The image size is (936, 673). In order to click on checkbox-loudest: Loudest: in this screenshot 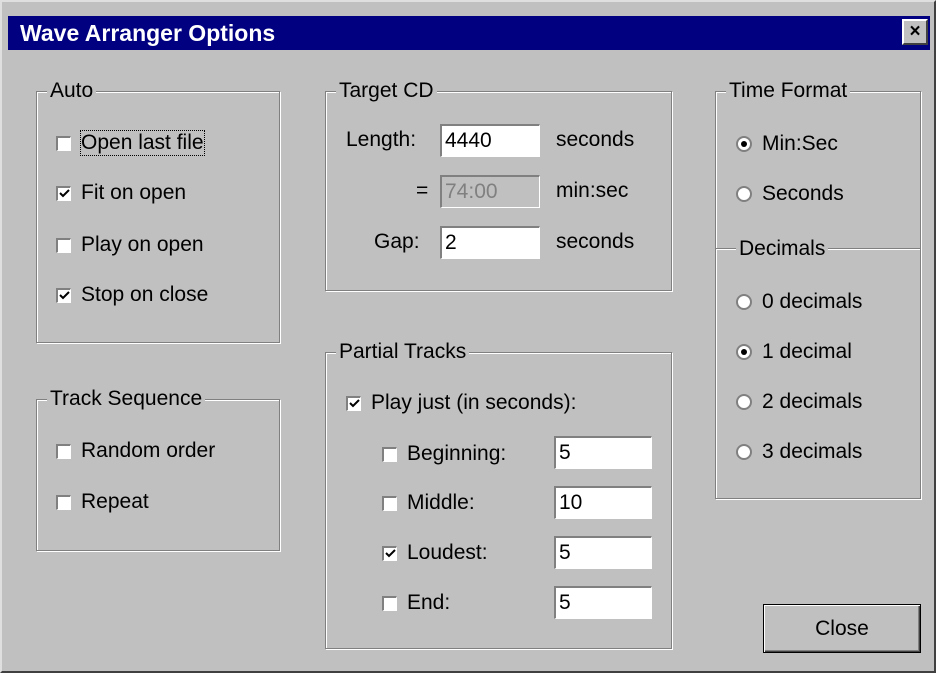, I will do `click(435, 553)`.